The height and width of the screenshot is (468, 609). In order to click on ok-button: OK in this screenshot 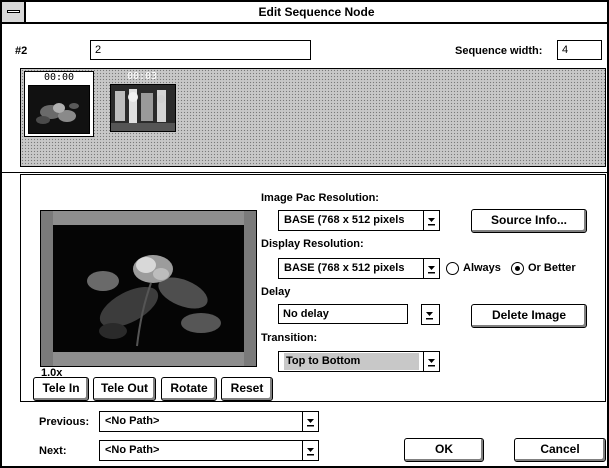, I will do `click(444, 450)`.